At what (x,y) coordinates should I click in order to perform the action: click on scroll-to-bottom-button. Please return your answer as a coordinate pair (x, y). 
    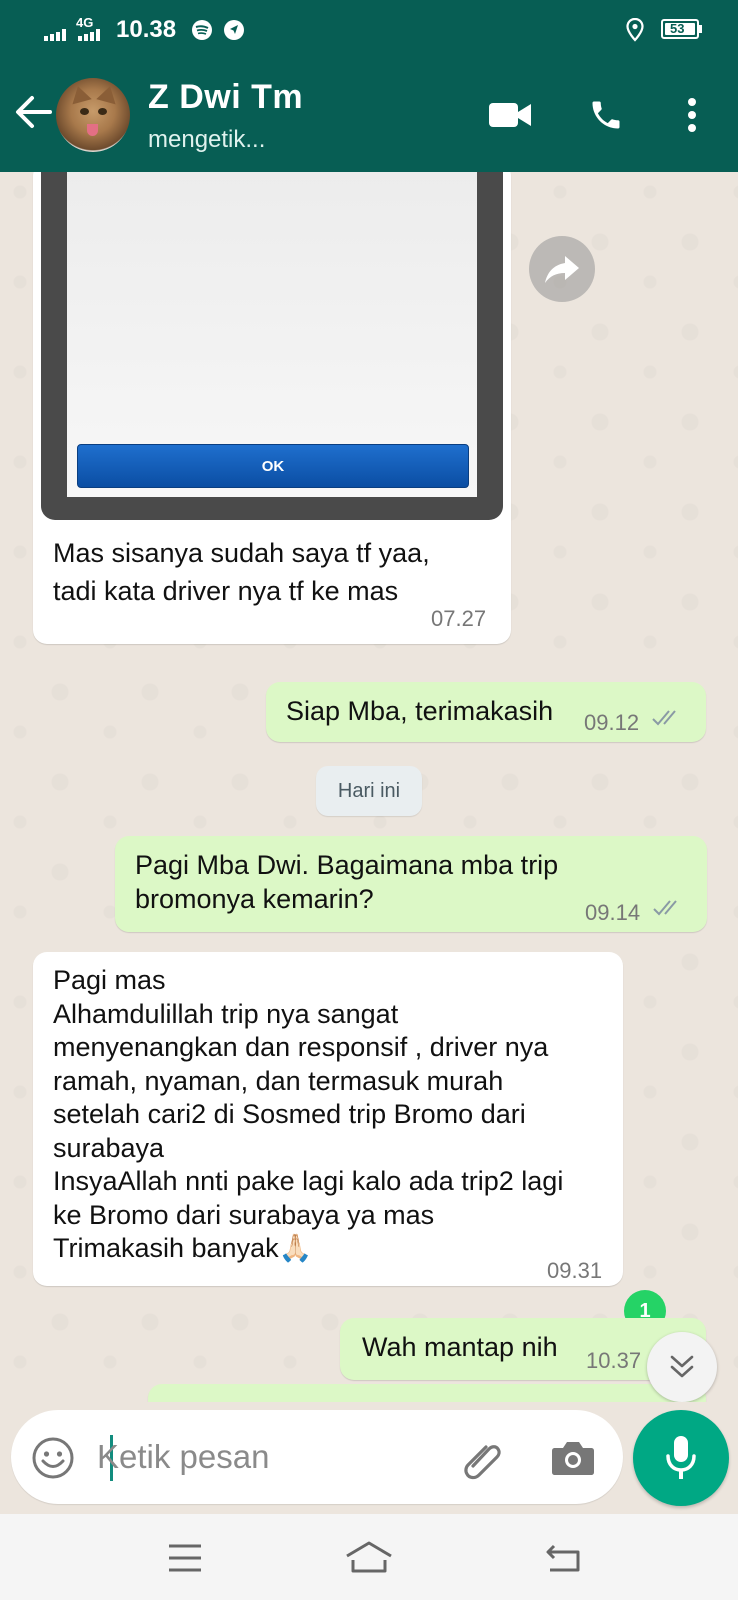
    Looking at the image, I should click on (682, 1367).